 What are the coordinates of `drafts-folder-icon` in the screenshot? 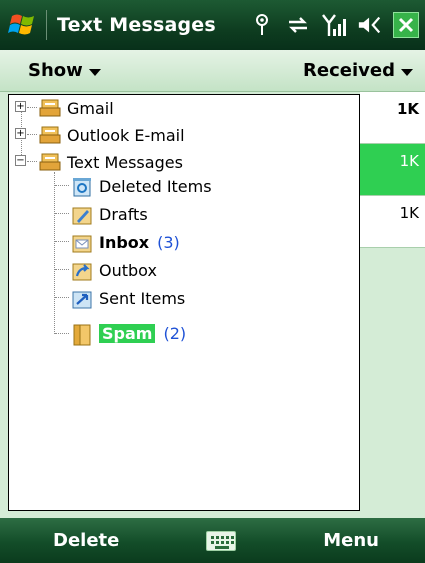 It's located at (82, 214).